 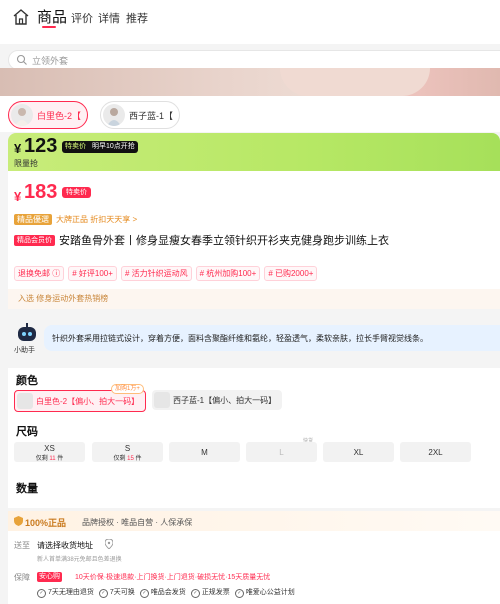 I want to click on authentic-banner: 100%正品 品牌授权 · 唯品自营 · 人保承保, so click(x=254, y=521).